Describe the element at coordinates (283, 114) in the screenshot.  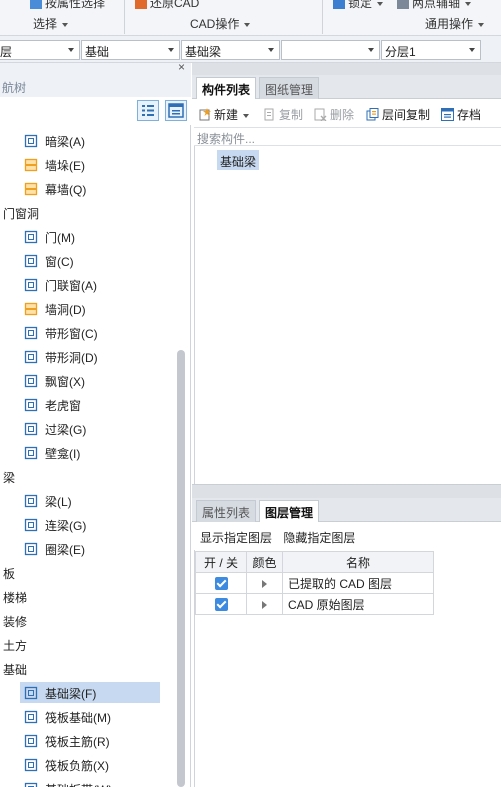
I see `copy-button: 复制` at that location.